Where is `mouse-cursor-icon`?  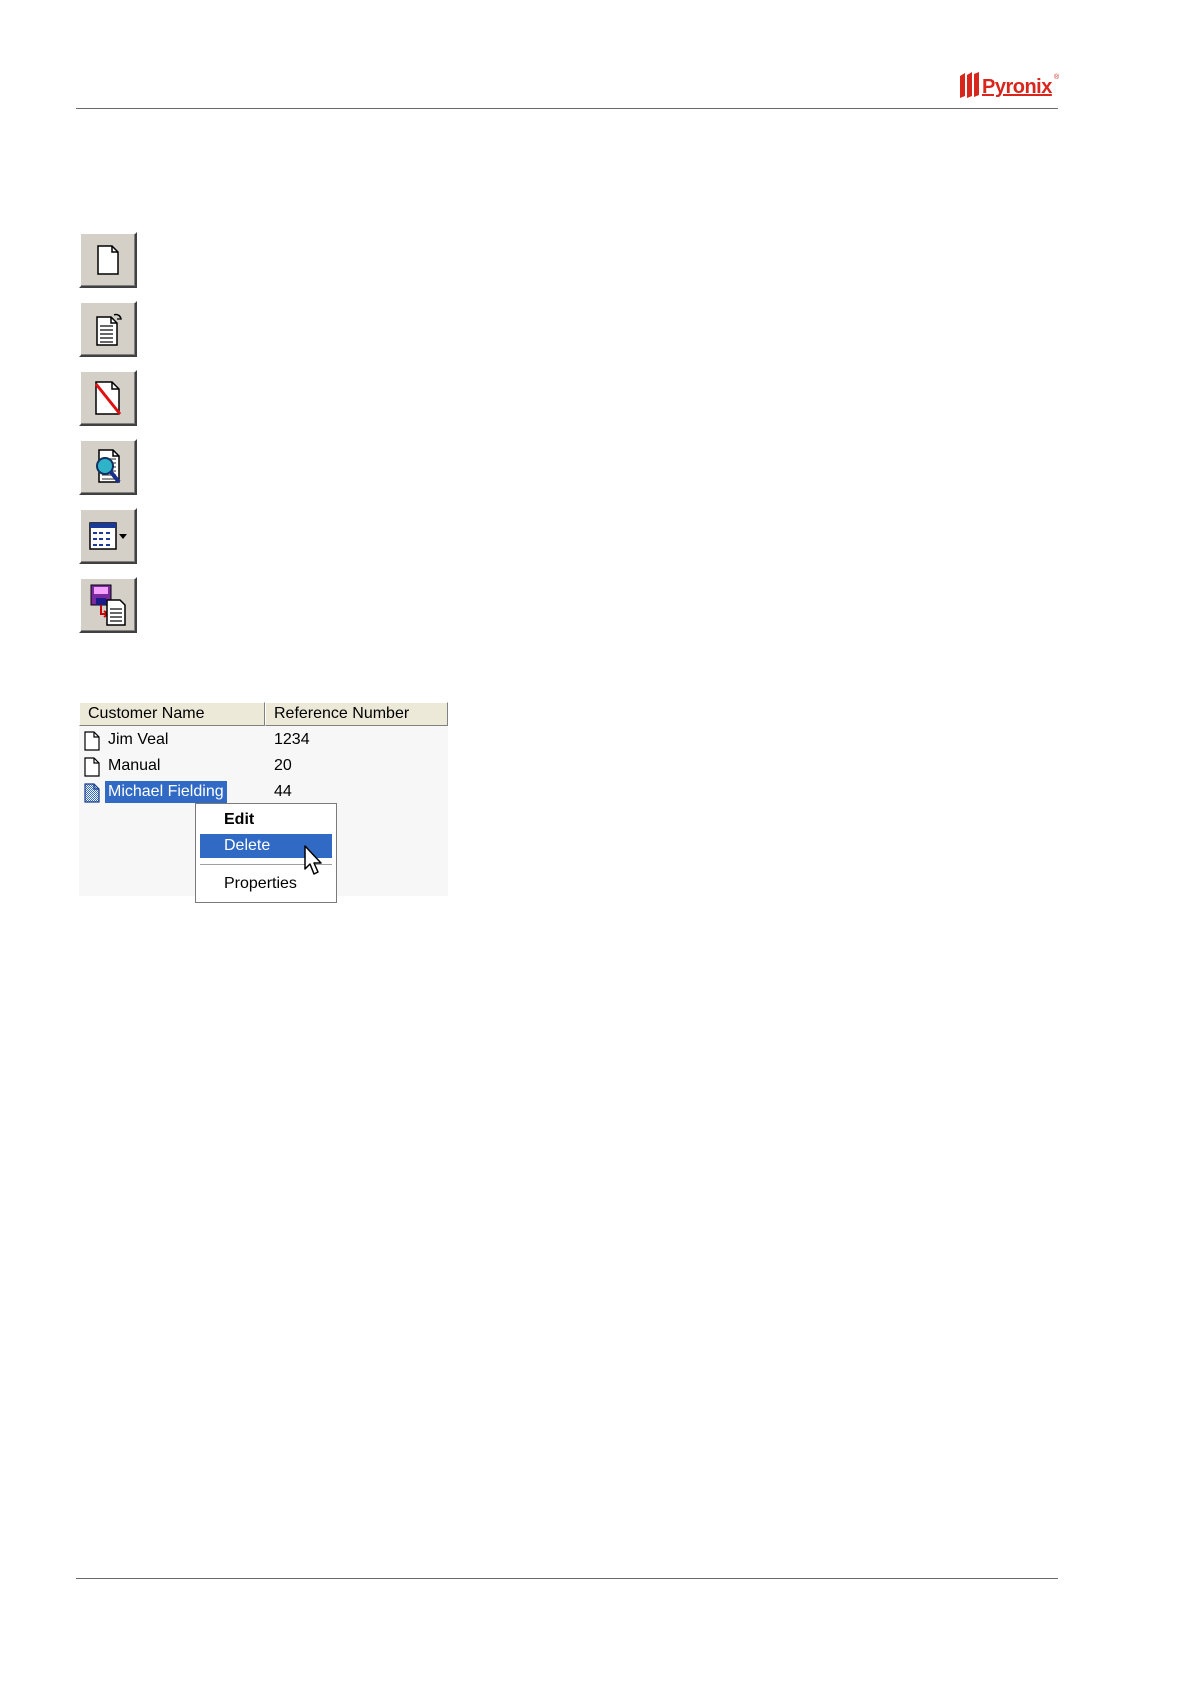 mouse-cursor-icon is located at coordinates (313, 860).